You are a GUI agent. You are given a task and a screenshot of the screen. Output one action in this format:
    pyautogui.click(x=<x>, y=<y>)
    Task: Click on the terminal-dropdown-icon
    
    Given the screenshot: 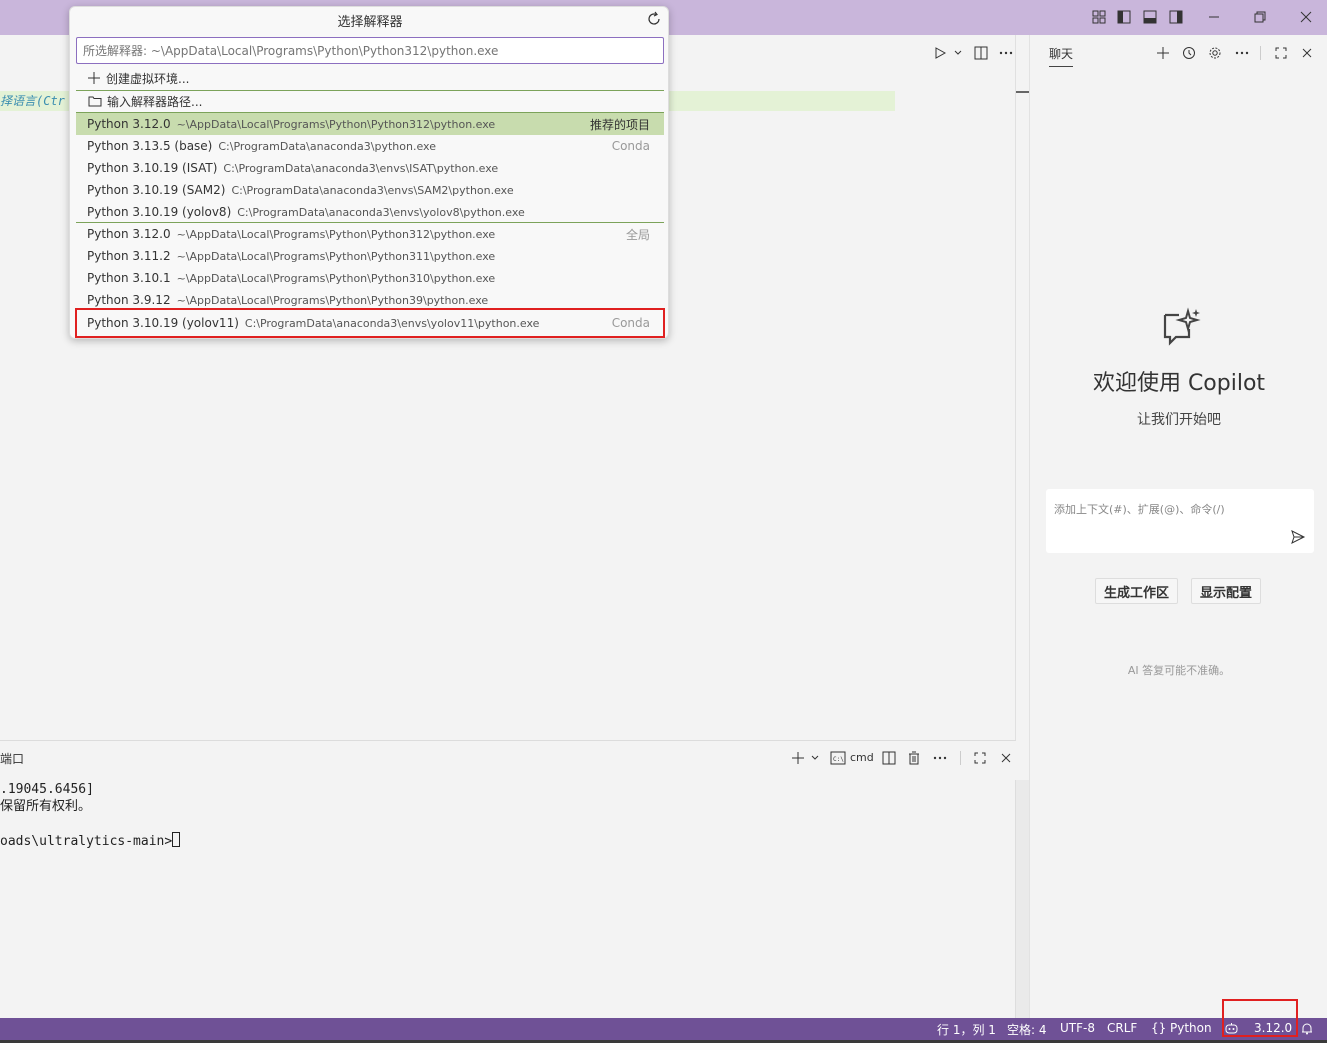 What is the action you would take?
    pyautogui.click(x=815, y=758)
    